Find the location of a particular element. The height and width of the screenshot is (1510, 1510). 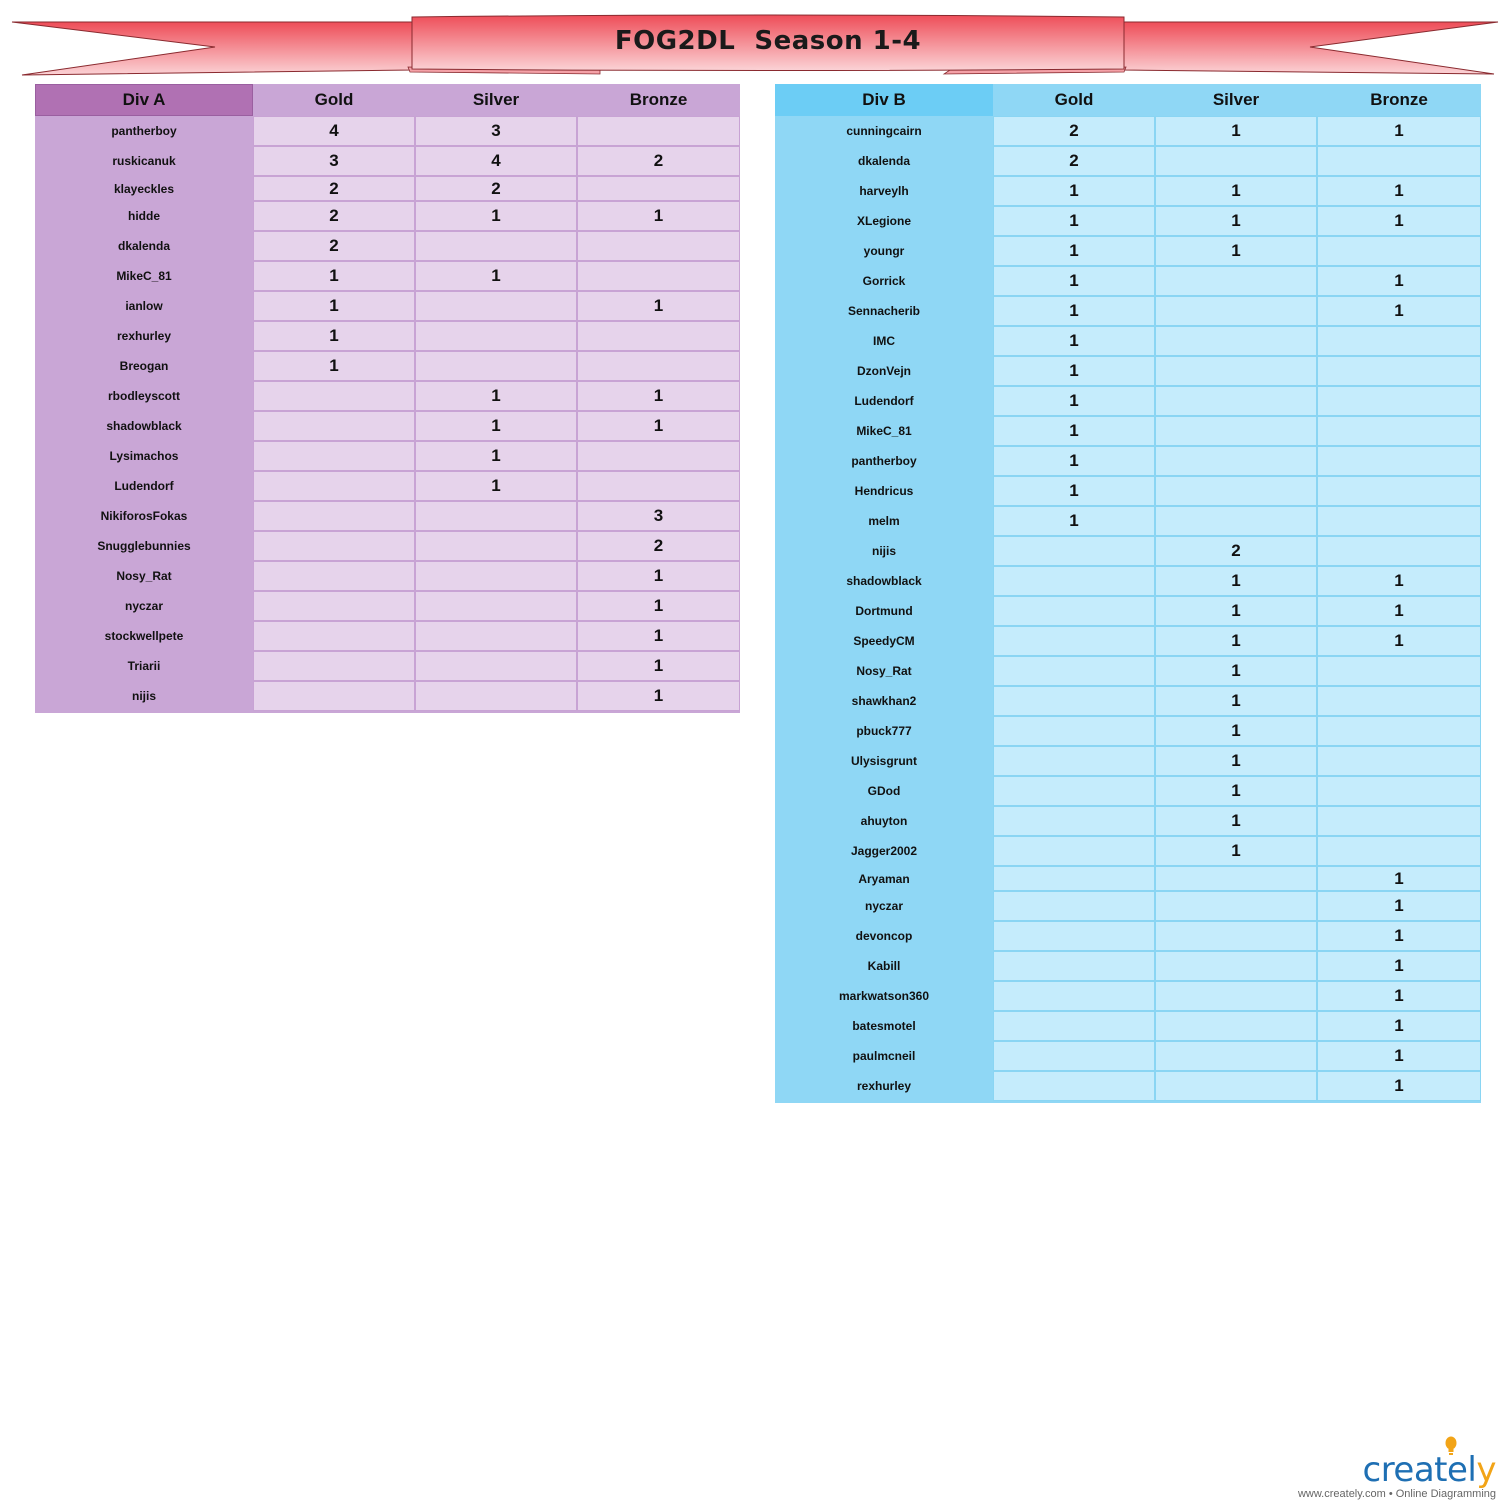

player-name-cell: shawkhan2 is located at coordinates (884, 701).